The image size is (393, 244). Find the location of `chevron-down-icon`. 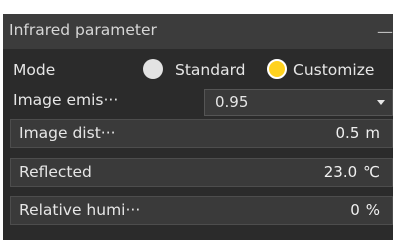

chevron-down-icon is located at coordinates (381, 102).